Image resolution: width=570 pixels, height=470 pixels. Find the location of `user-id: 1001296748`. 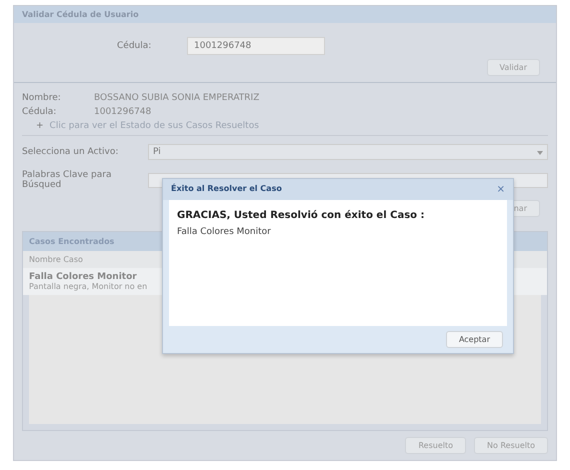

user-id: 1001296748 is located at coordinates (123, 112).